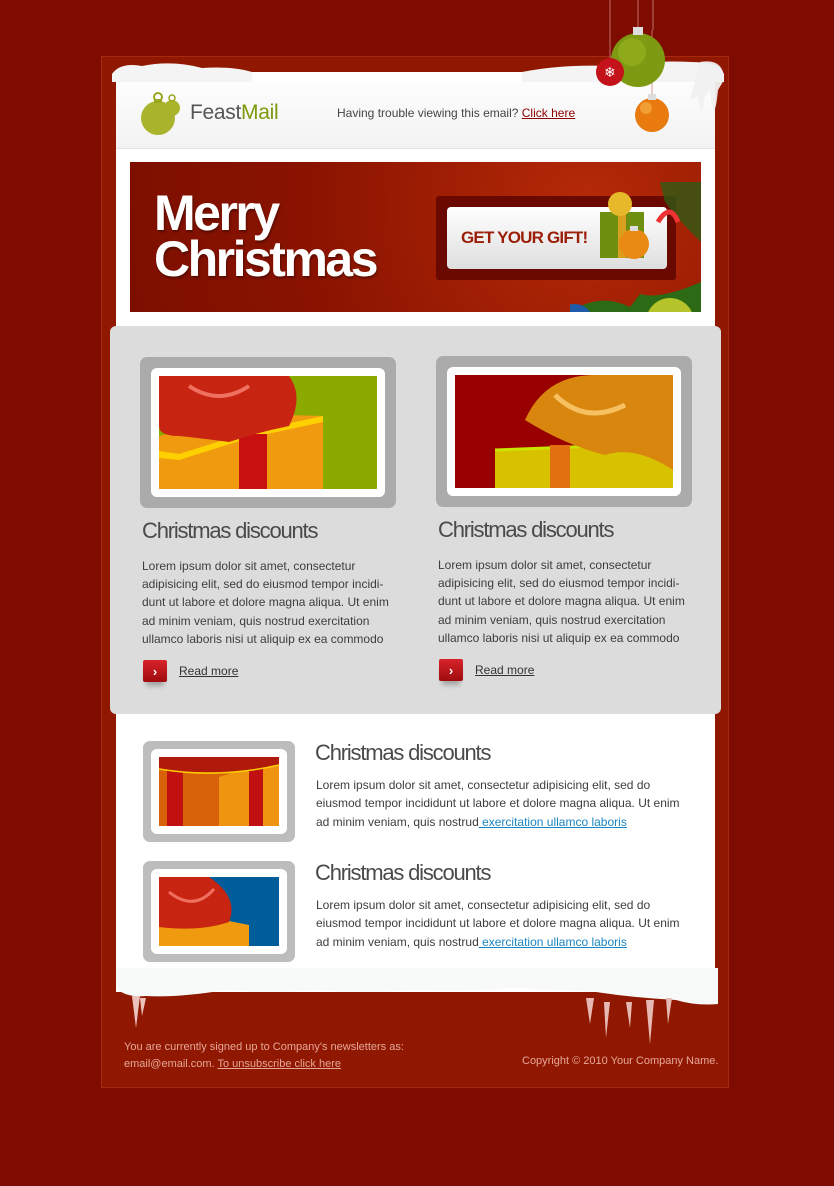 Image resolution: width=834 pixels, height=1186 pixels. Describe the element at coordinates (403, 872) in the screenshot. I see `list-title-2: Christmas discounts` at that location.